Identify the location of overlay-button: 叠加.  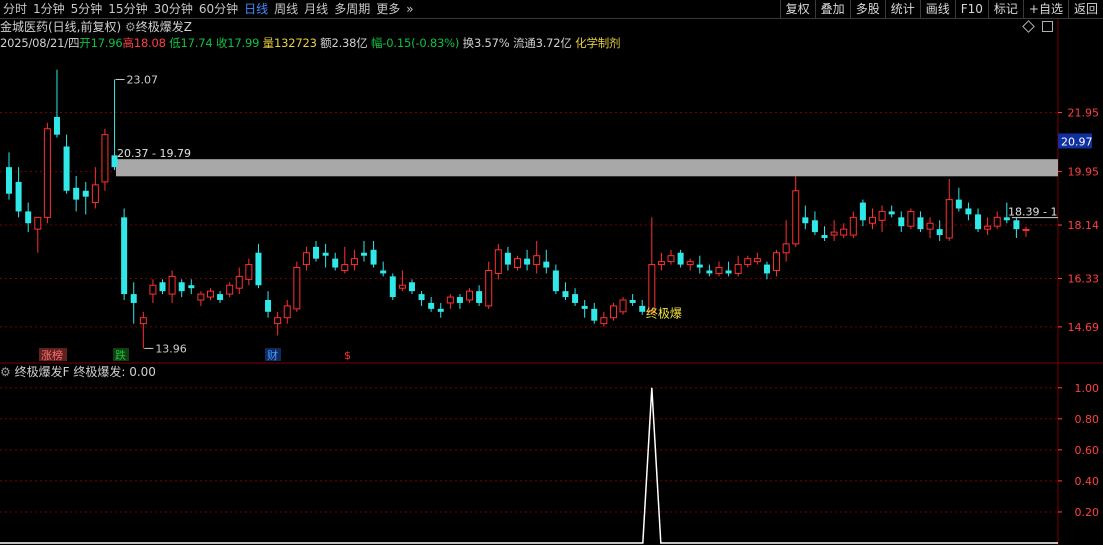
(832, 9).